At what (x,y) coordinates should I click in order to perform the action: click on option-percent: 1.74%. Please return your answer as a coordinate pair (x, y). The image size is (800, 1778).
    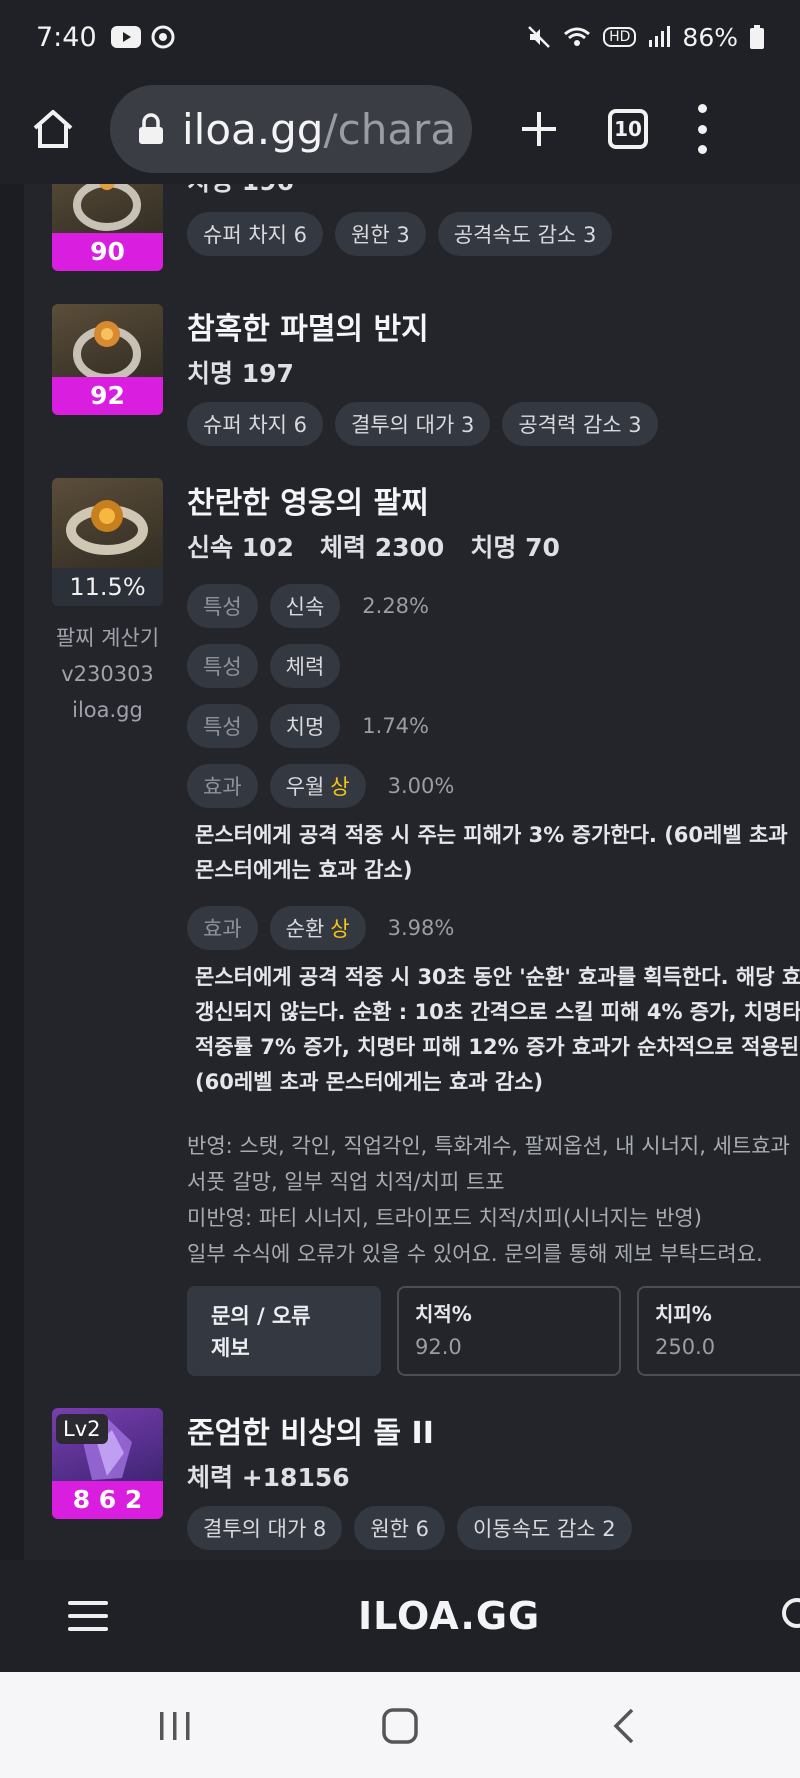
    Looking at the image, I should click on (395, 726).